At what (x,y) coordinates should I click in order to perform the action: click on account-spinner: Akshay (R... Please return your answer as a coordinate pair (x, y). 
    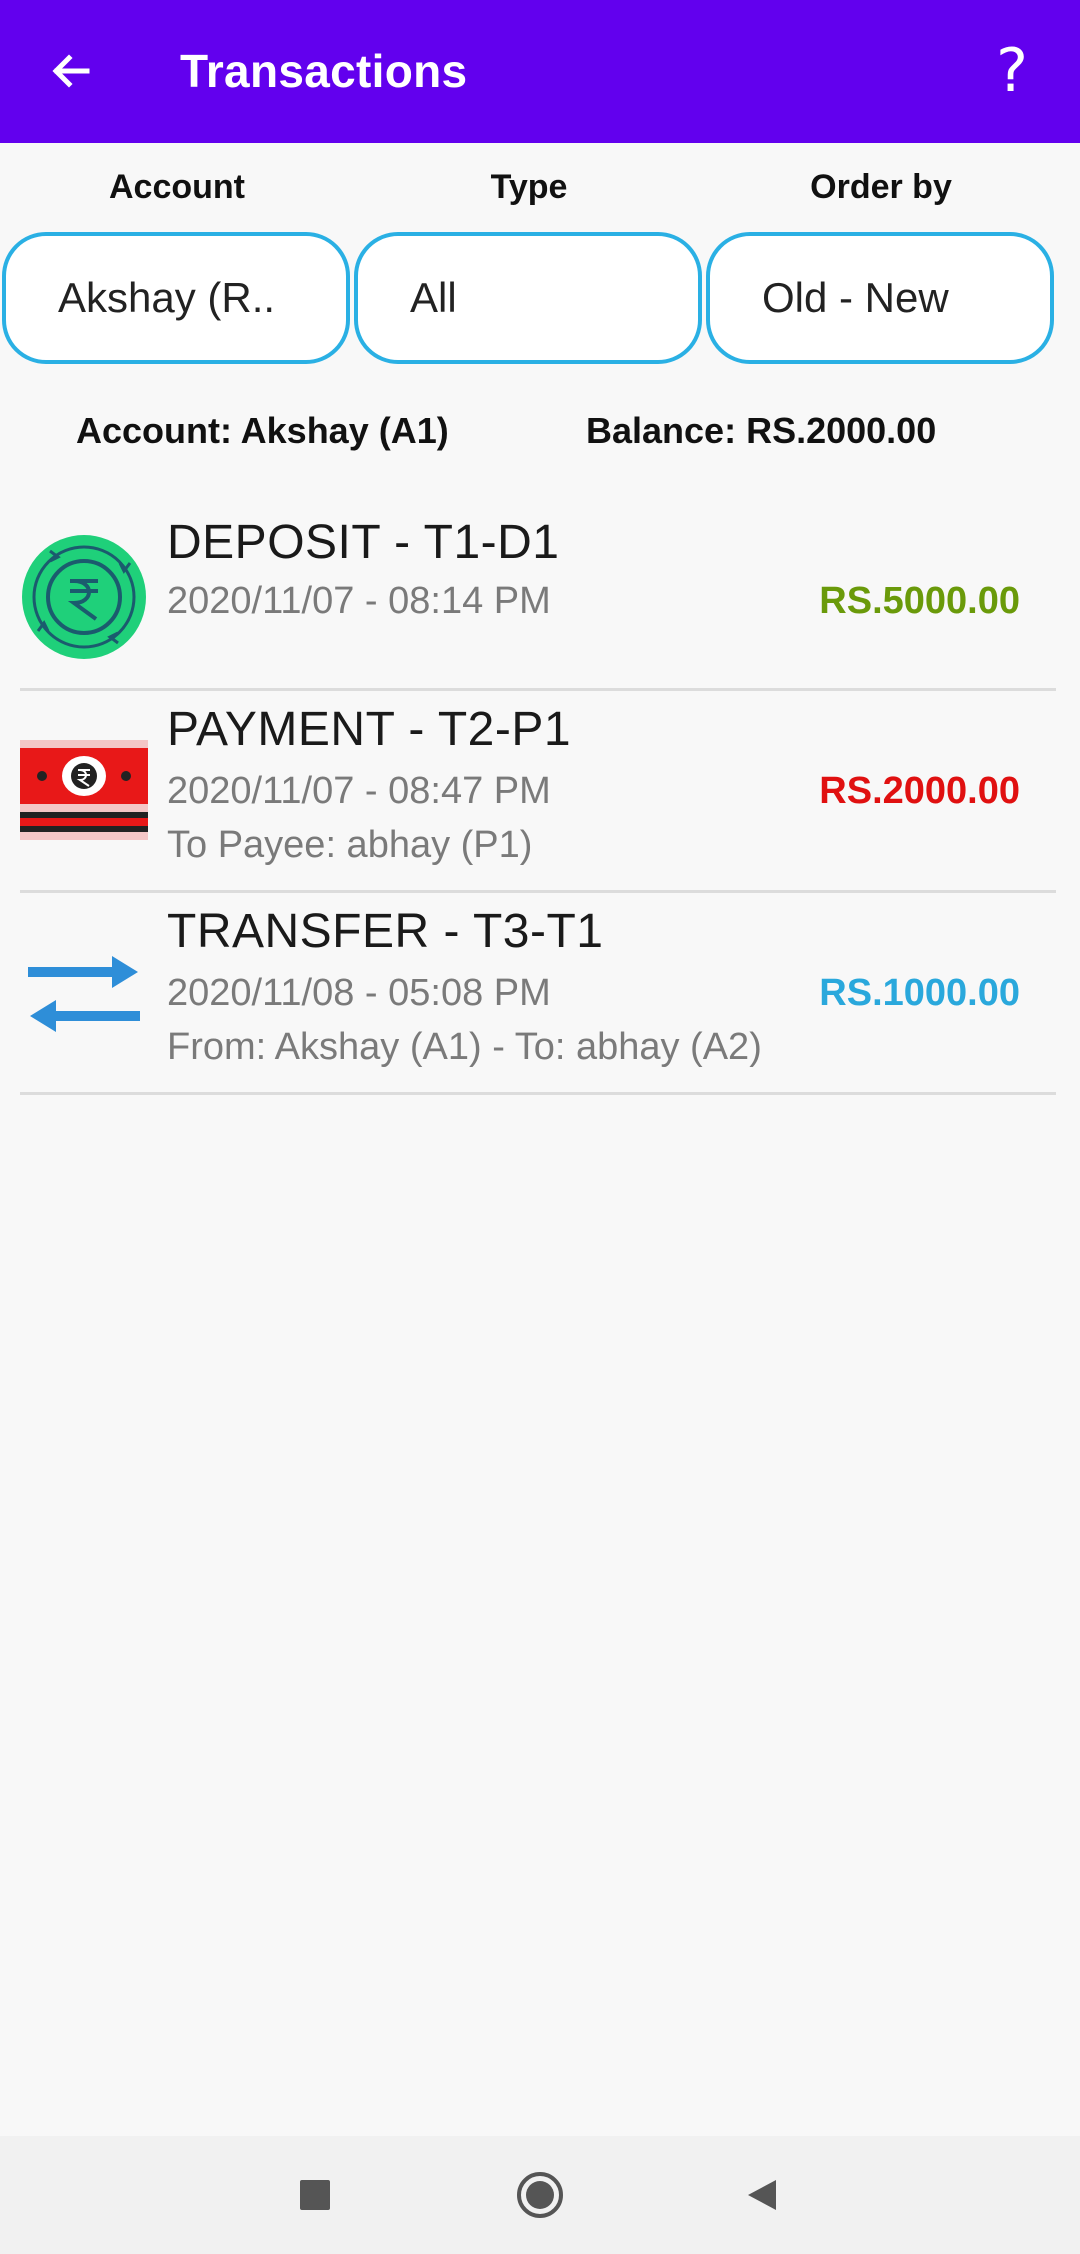
    Looking at the image, I should click on (176, 298).